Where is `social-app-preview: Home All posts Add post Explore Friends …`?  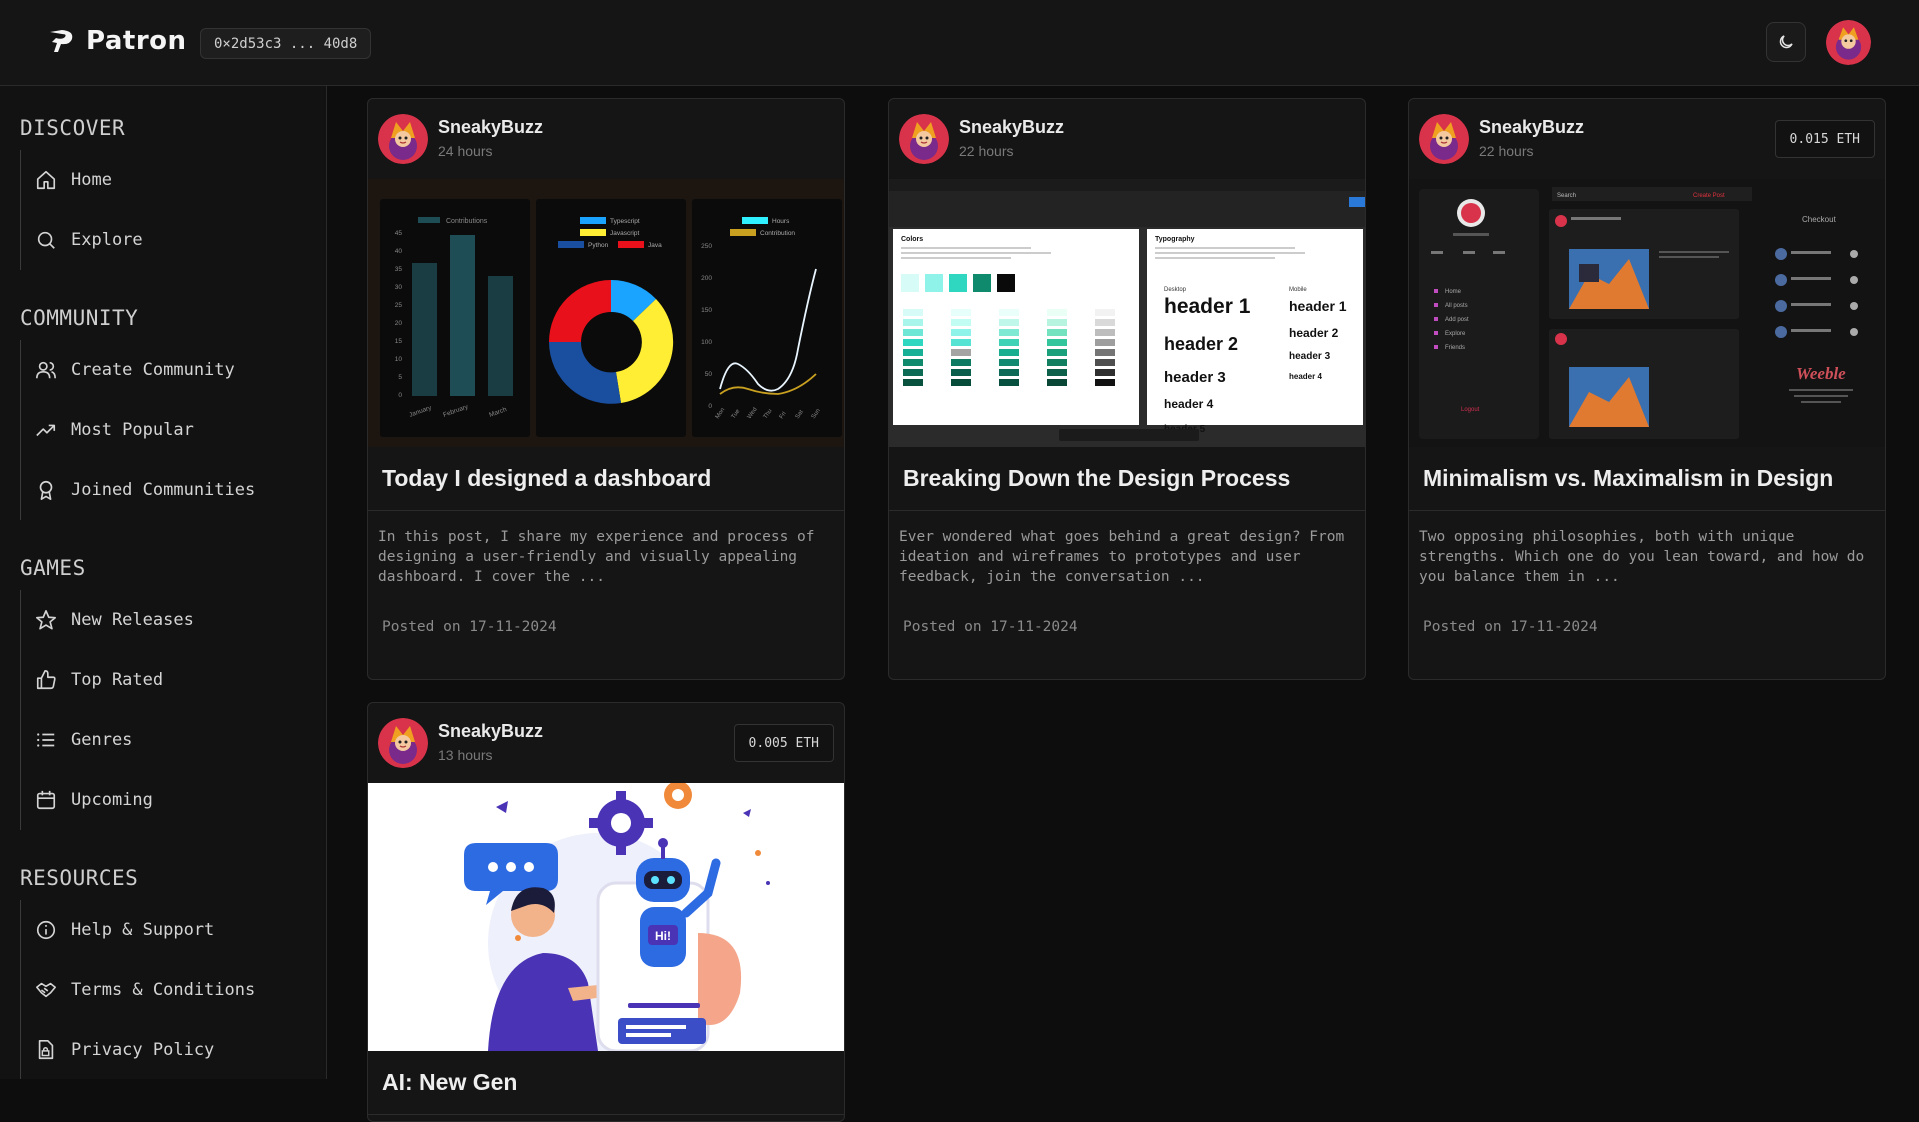 social-app-preview: Home All posts Add post Explore Friends … is located at coordinates (1638, 313).